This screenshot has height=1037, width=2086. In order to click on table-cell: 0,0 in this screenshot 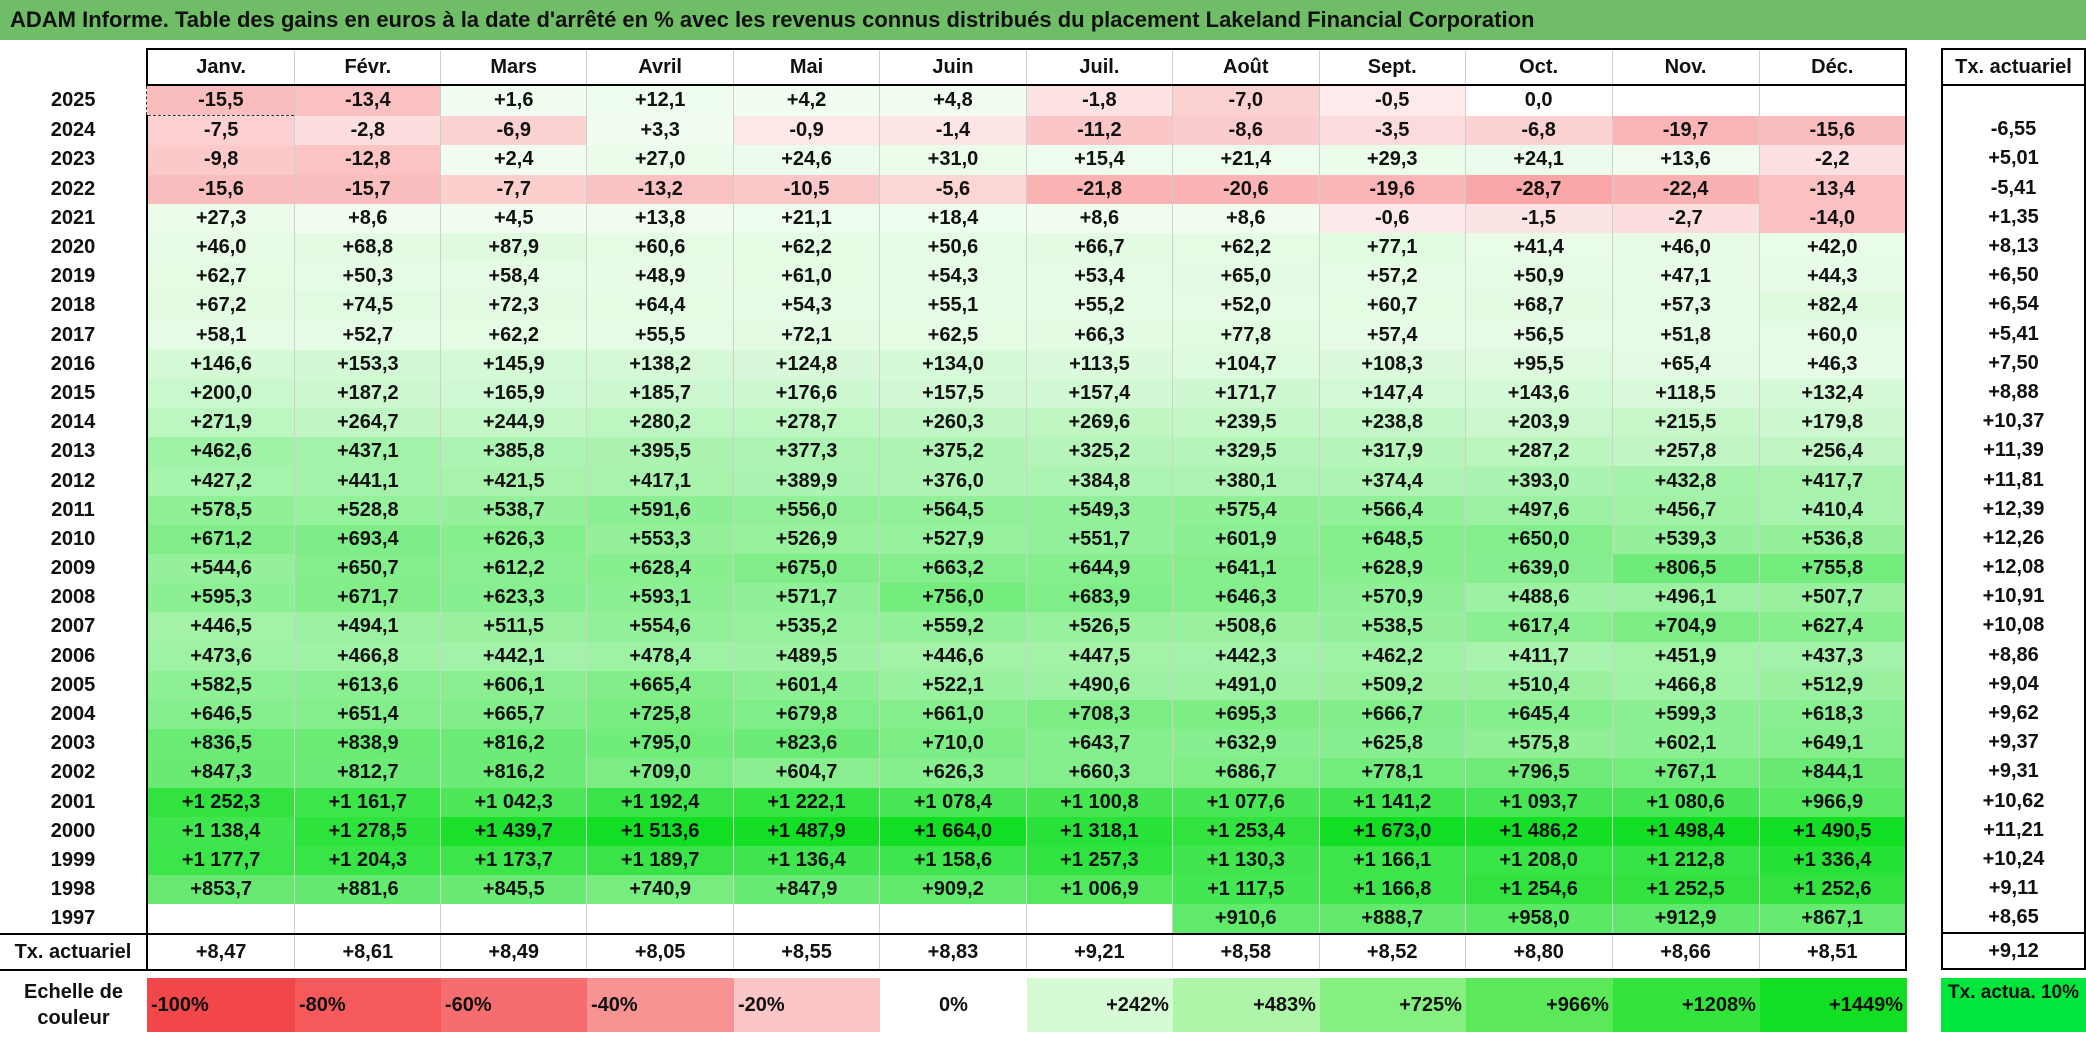, I will do `click(1538, 100)`.